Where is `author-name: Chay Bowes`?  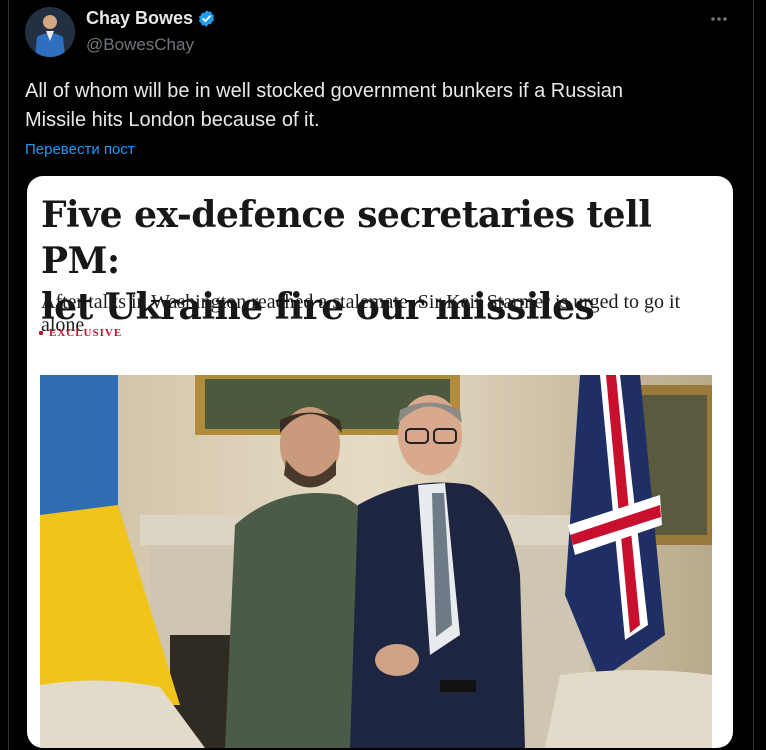
author-name: Chay Bowes is located at coordinates (139, 18).